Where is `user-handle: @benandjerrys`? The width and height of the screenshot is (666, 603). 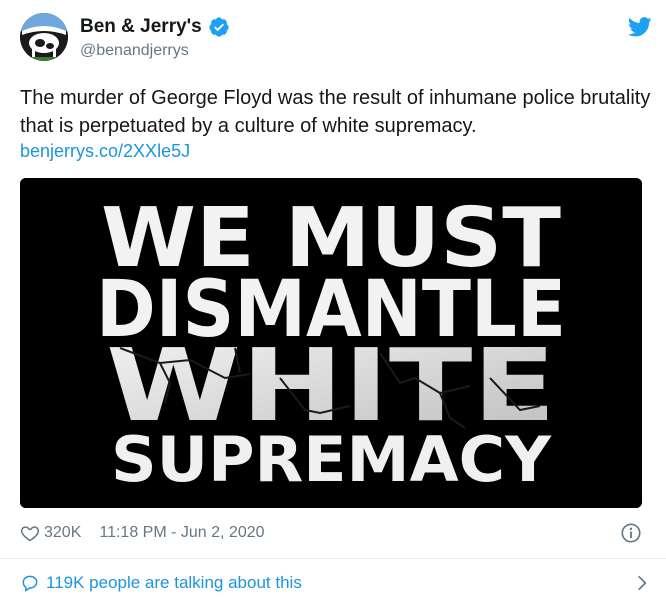
user-handle: @benandjerrys is located at coordinates (134, 51).